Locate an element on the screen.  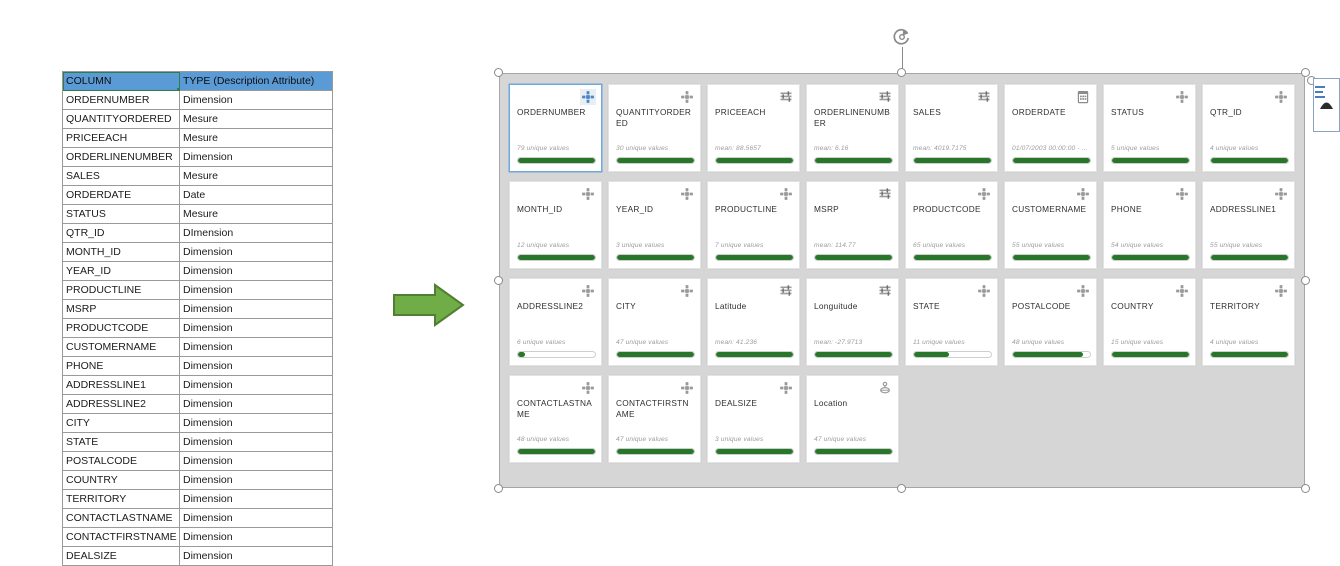
field-card: CUSTOMERNAME 55 unique values is located at coordinates (1050, 225).